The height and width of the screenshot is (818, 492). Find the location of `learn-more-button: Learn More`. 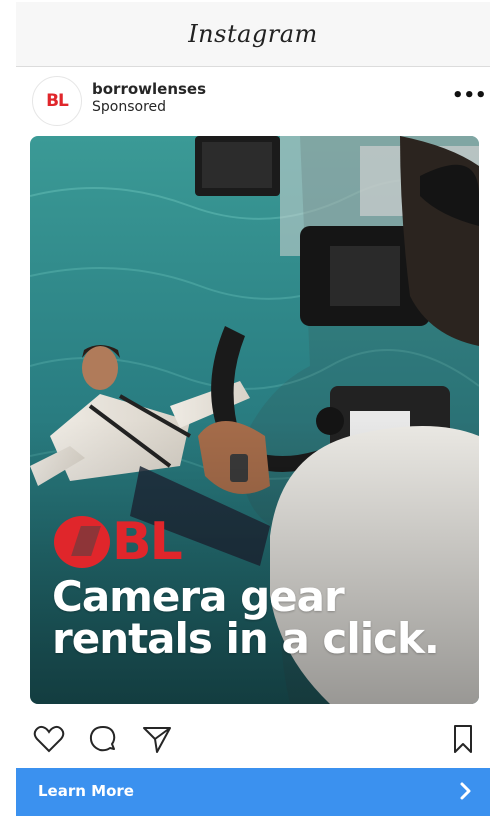

learn-more-button: Learn More is located at coordinates (253, 792).